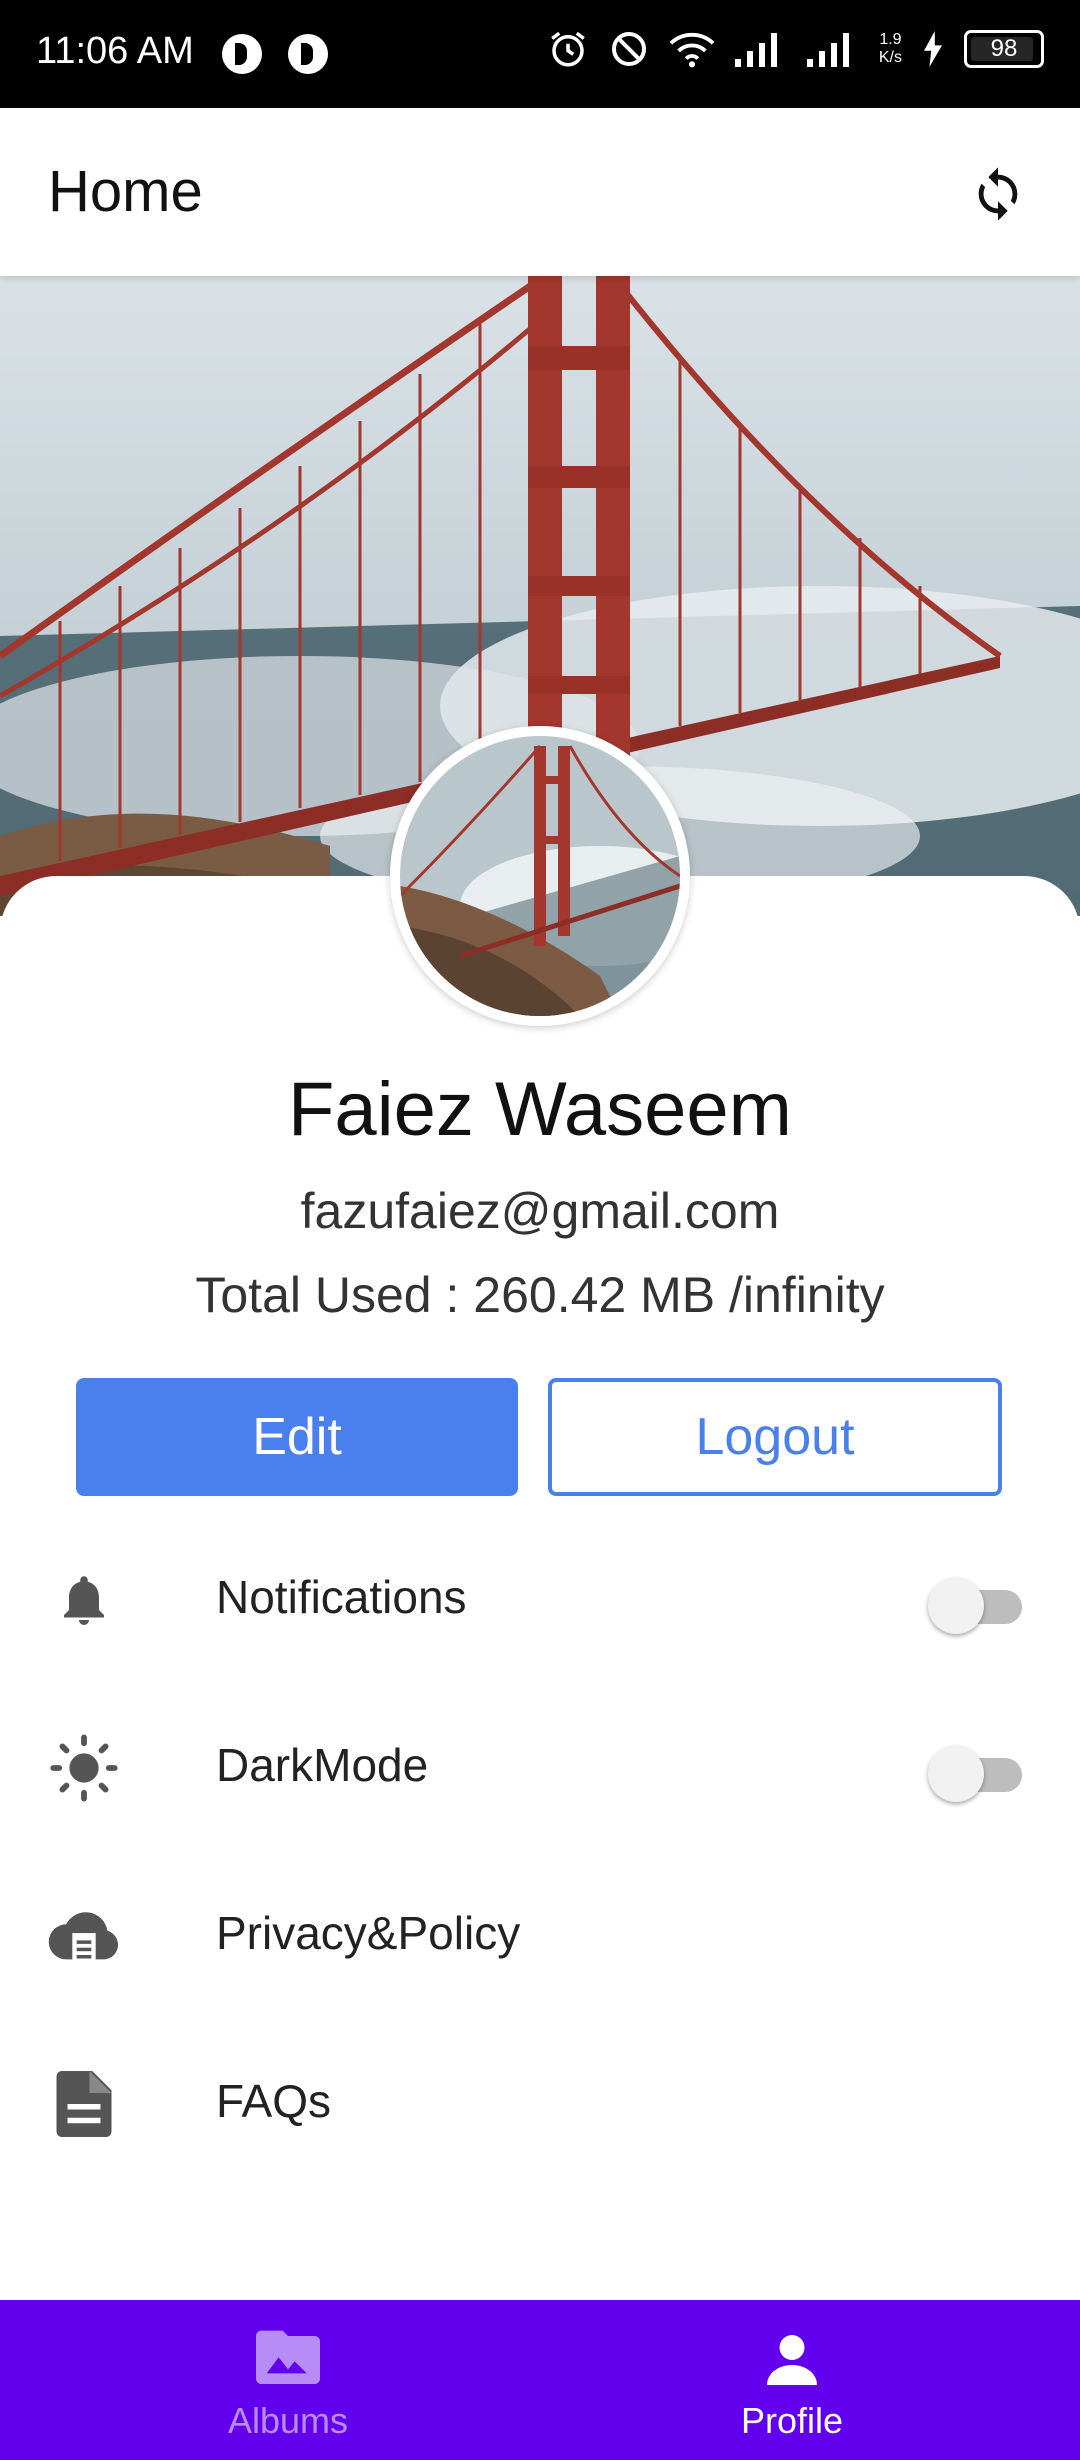 This screenshot has height=2460, width=1080. Describe the element at coordinates (341, 1597) in the screenshot. I see `settings-label: Notifications` at that location.